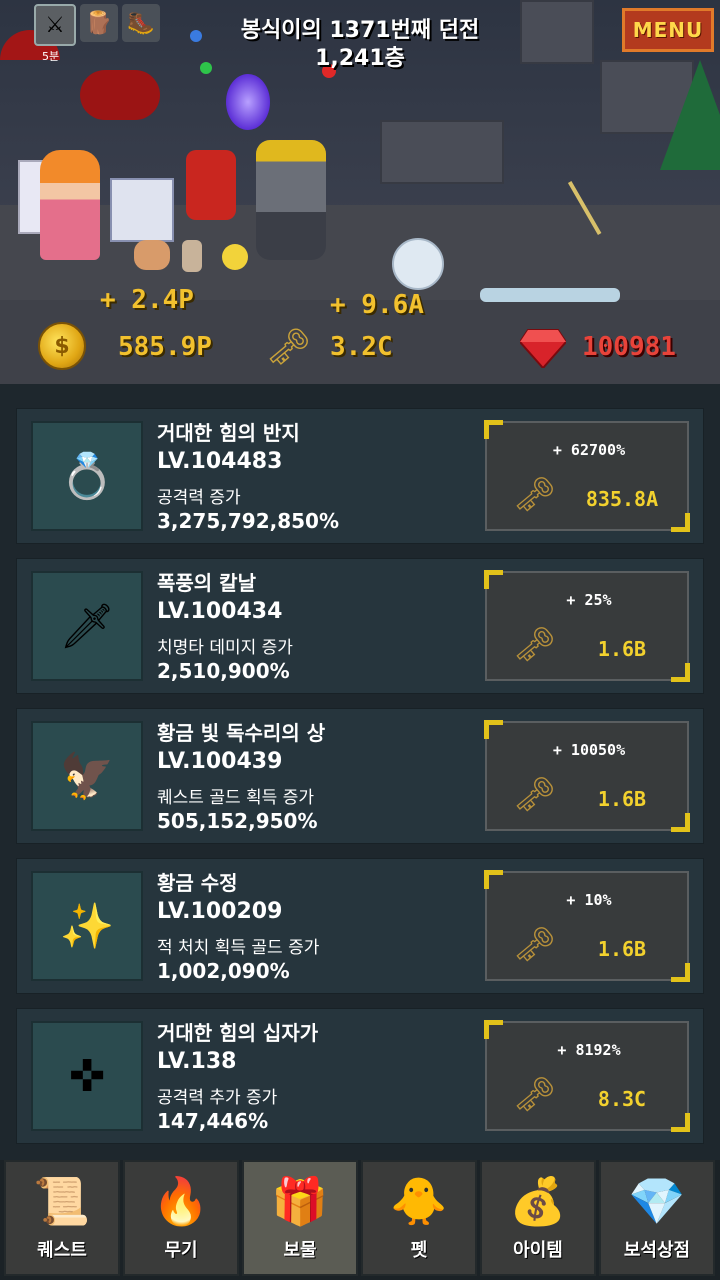  I want to click on nav-label: 퀘스트, so click(62, 1250).